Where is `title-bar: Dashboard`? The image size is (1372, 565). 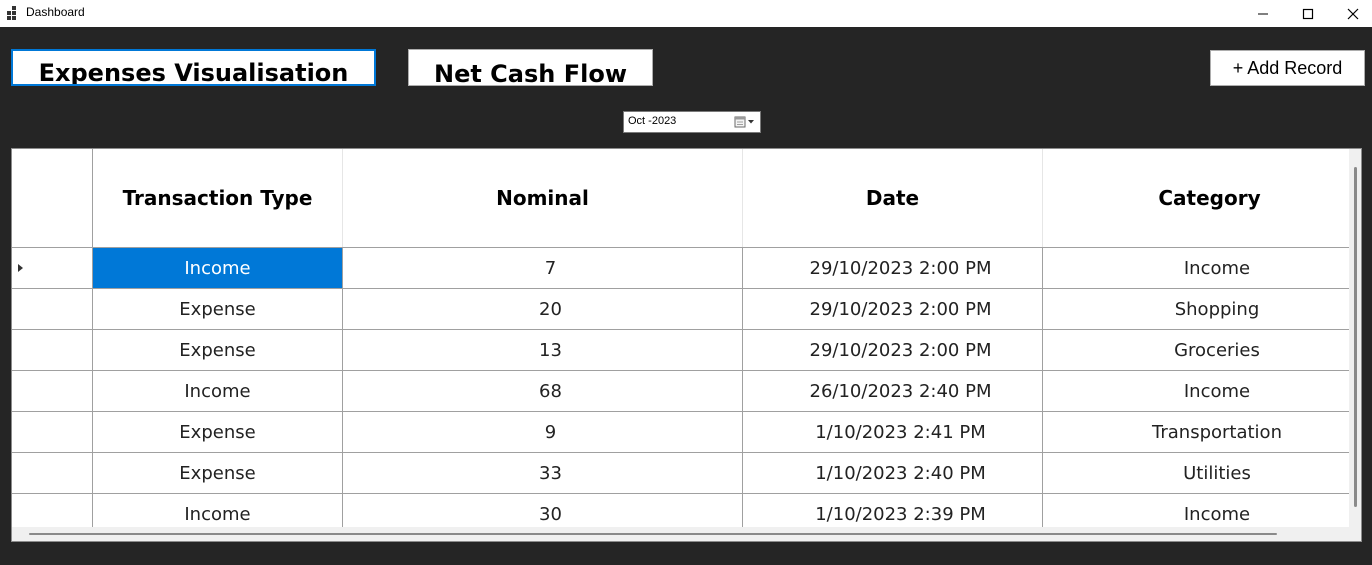 title-bar: Dashboard is located at coordinates (686, 13).